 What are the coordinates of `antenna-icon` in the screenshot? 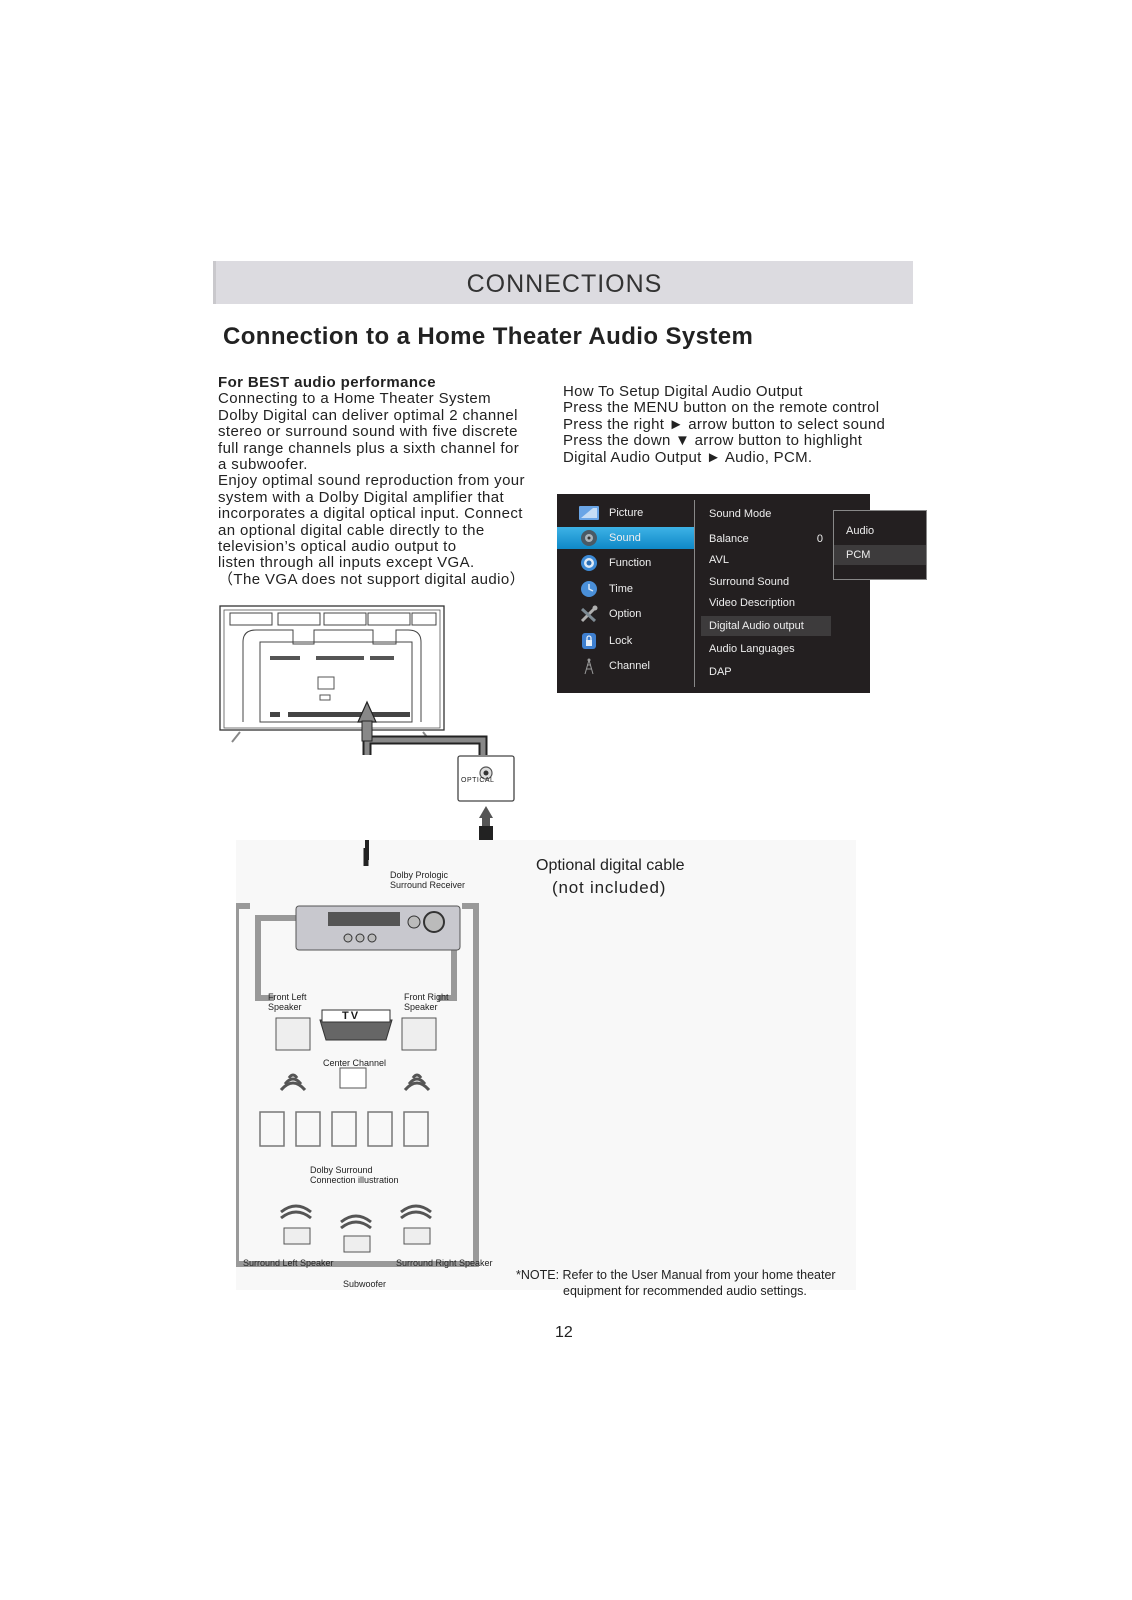 It's located at (589, 666).